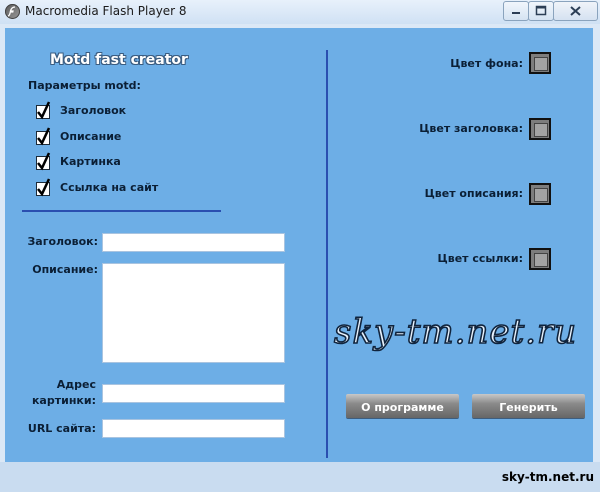 This screenshot has width=600, height=492. What do you see at coordinates (76, 384) in the screenshot?
I see `image-field-label-line1: Адрес` at bounding box center [76, 384].